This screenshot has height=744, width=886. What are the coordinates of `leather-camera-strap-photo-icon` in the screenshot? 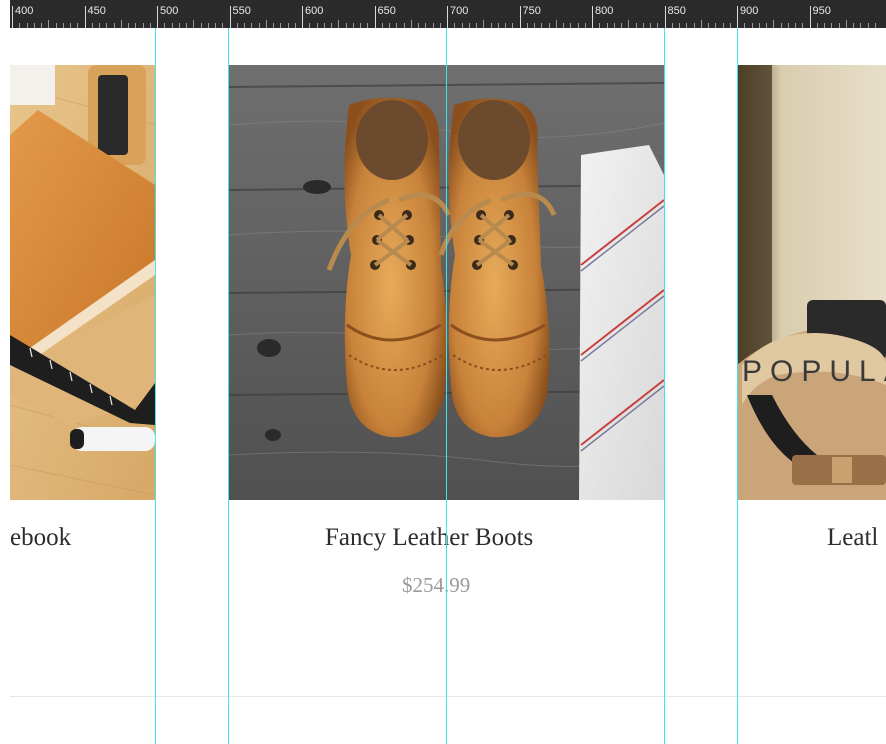 It's located at (811, 282).